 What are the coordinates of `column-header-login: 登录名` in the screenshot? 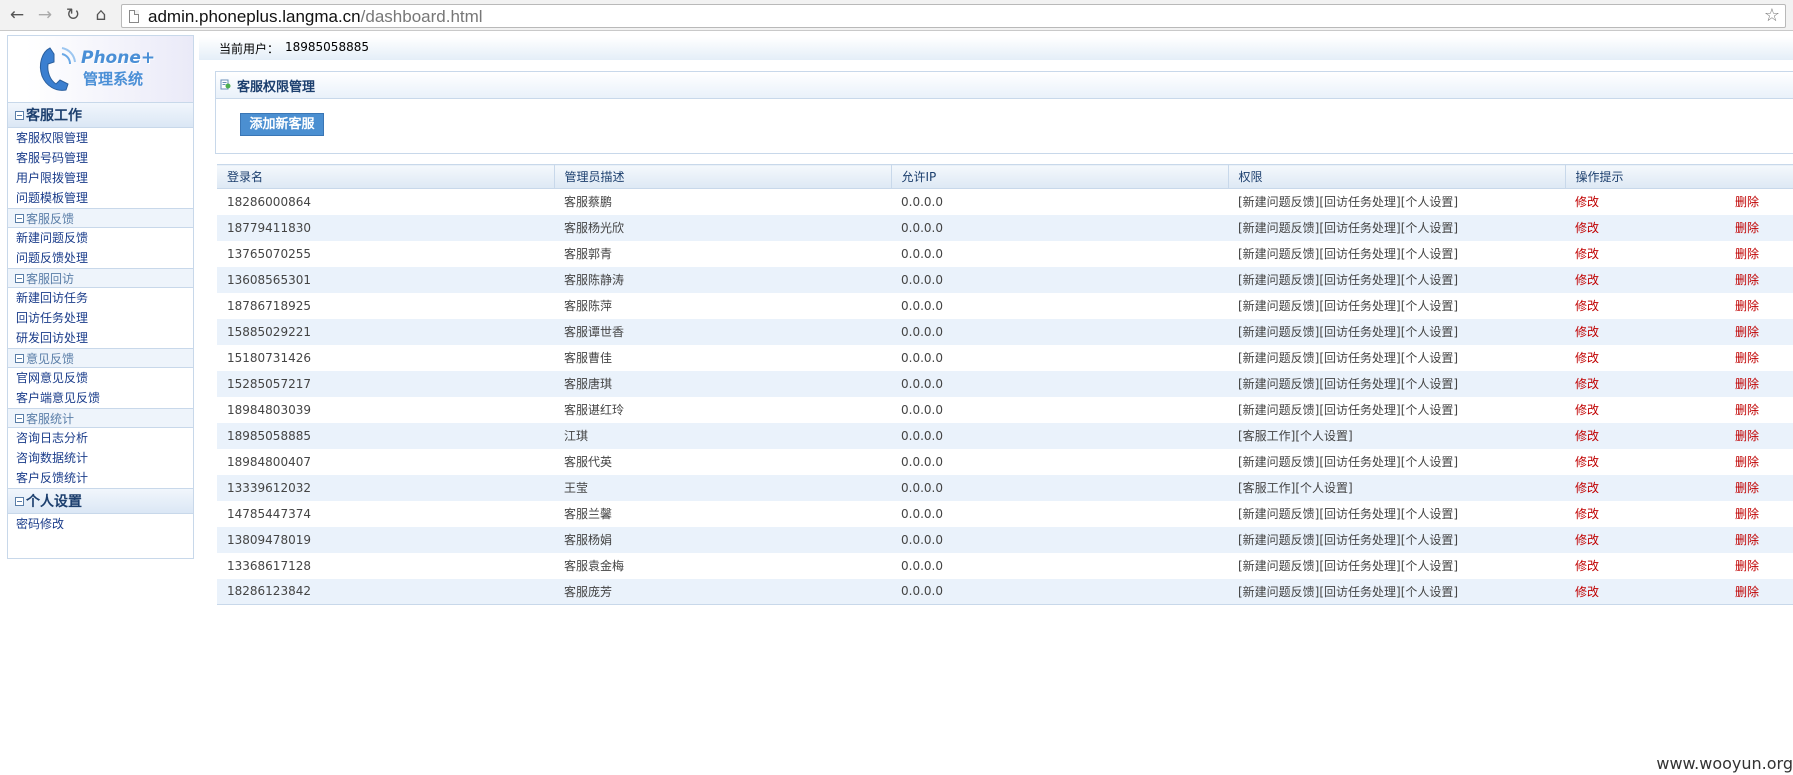 It's located at (386, 176).